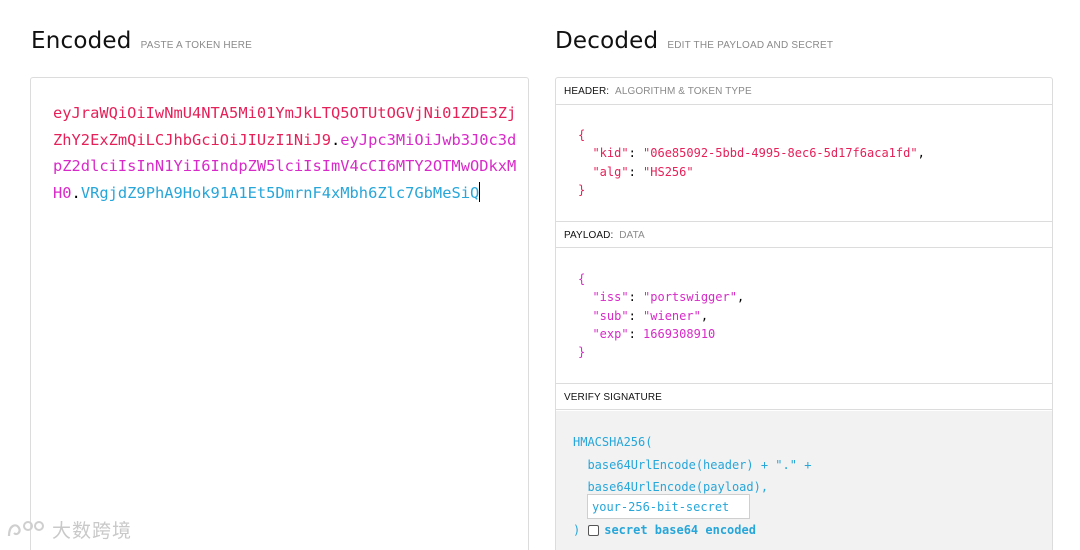  What do you see at coordinates (613, 397) in the screenshot?
I see `verify-section-label: VERIFY SIGNATURE` at bounding box center [613, 397].